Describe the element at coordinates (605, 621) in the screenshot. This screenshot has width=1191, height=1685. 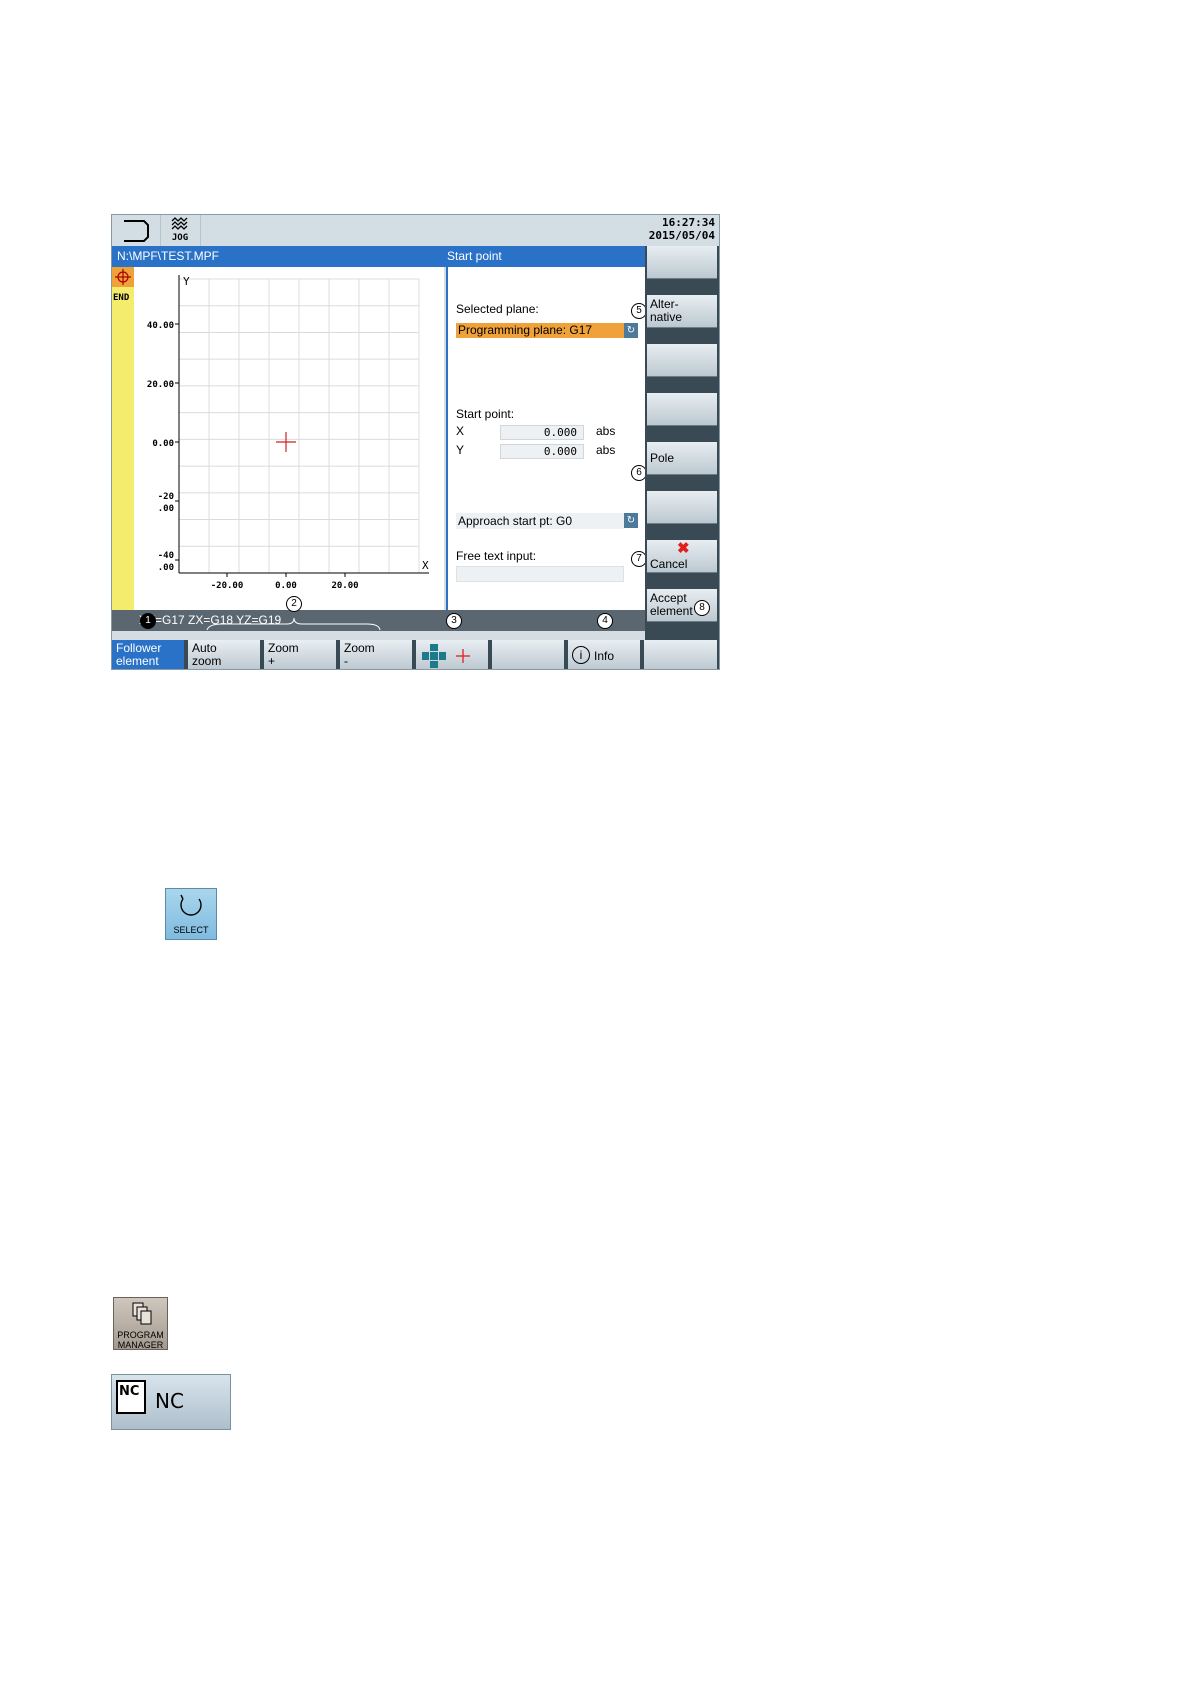
I see `callout-4: 4` at that location.